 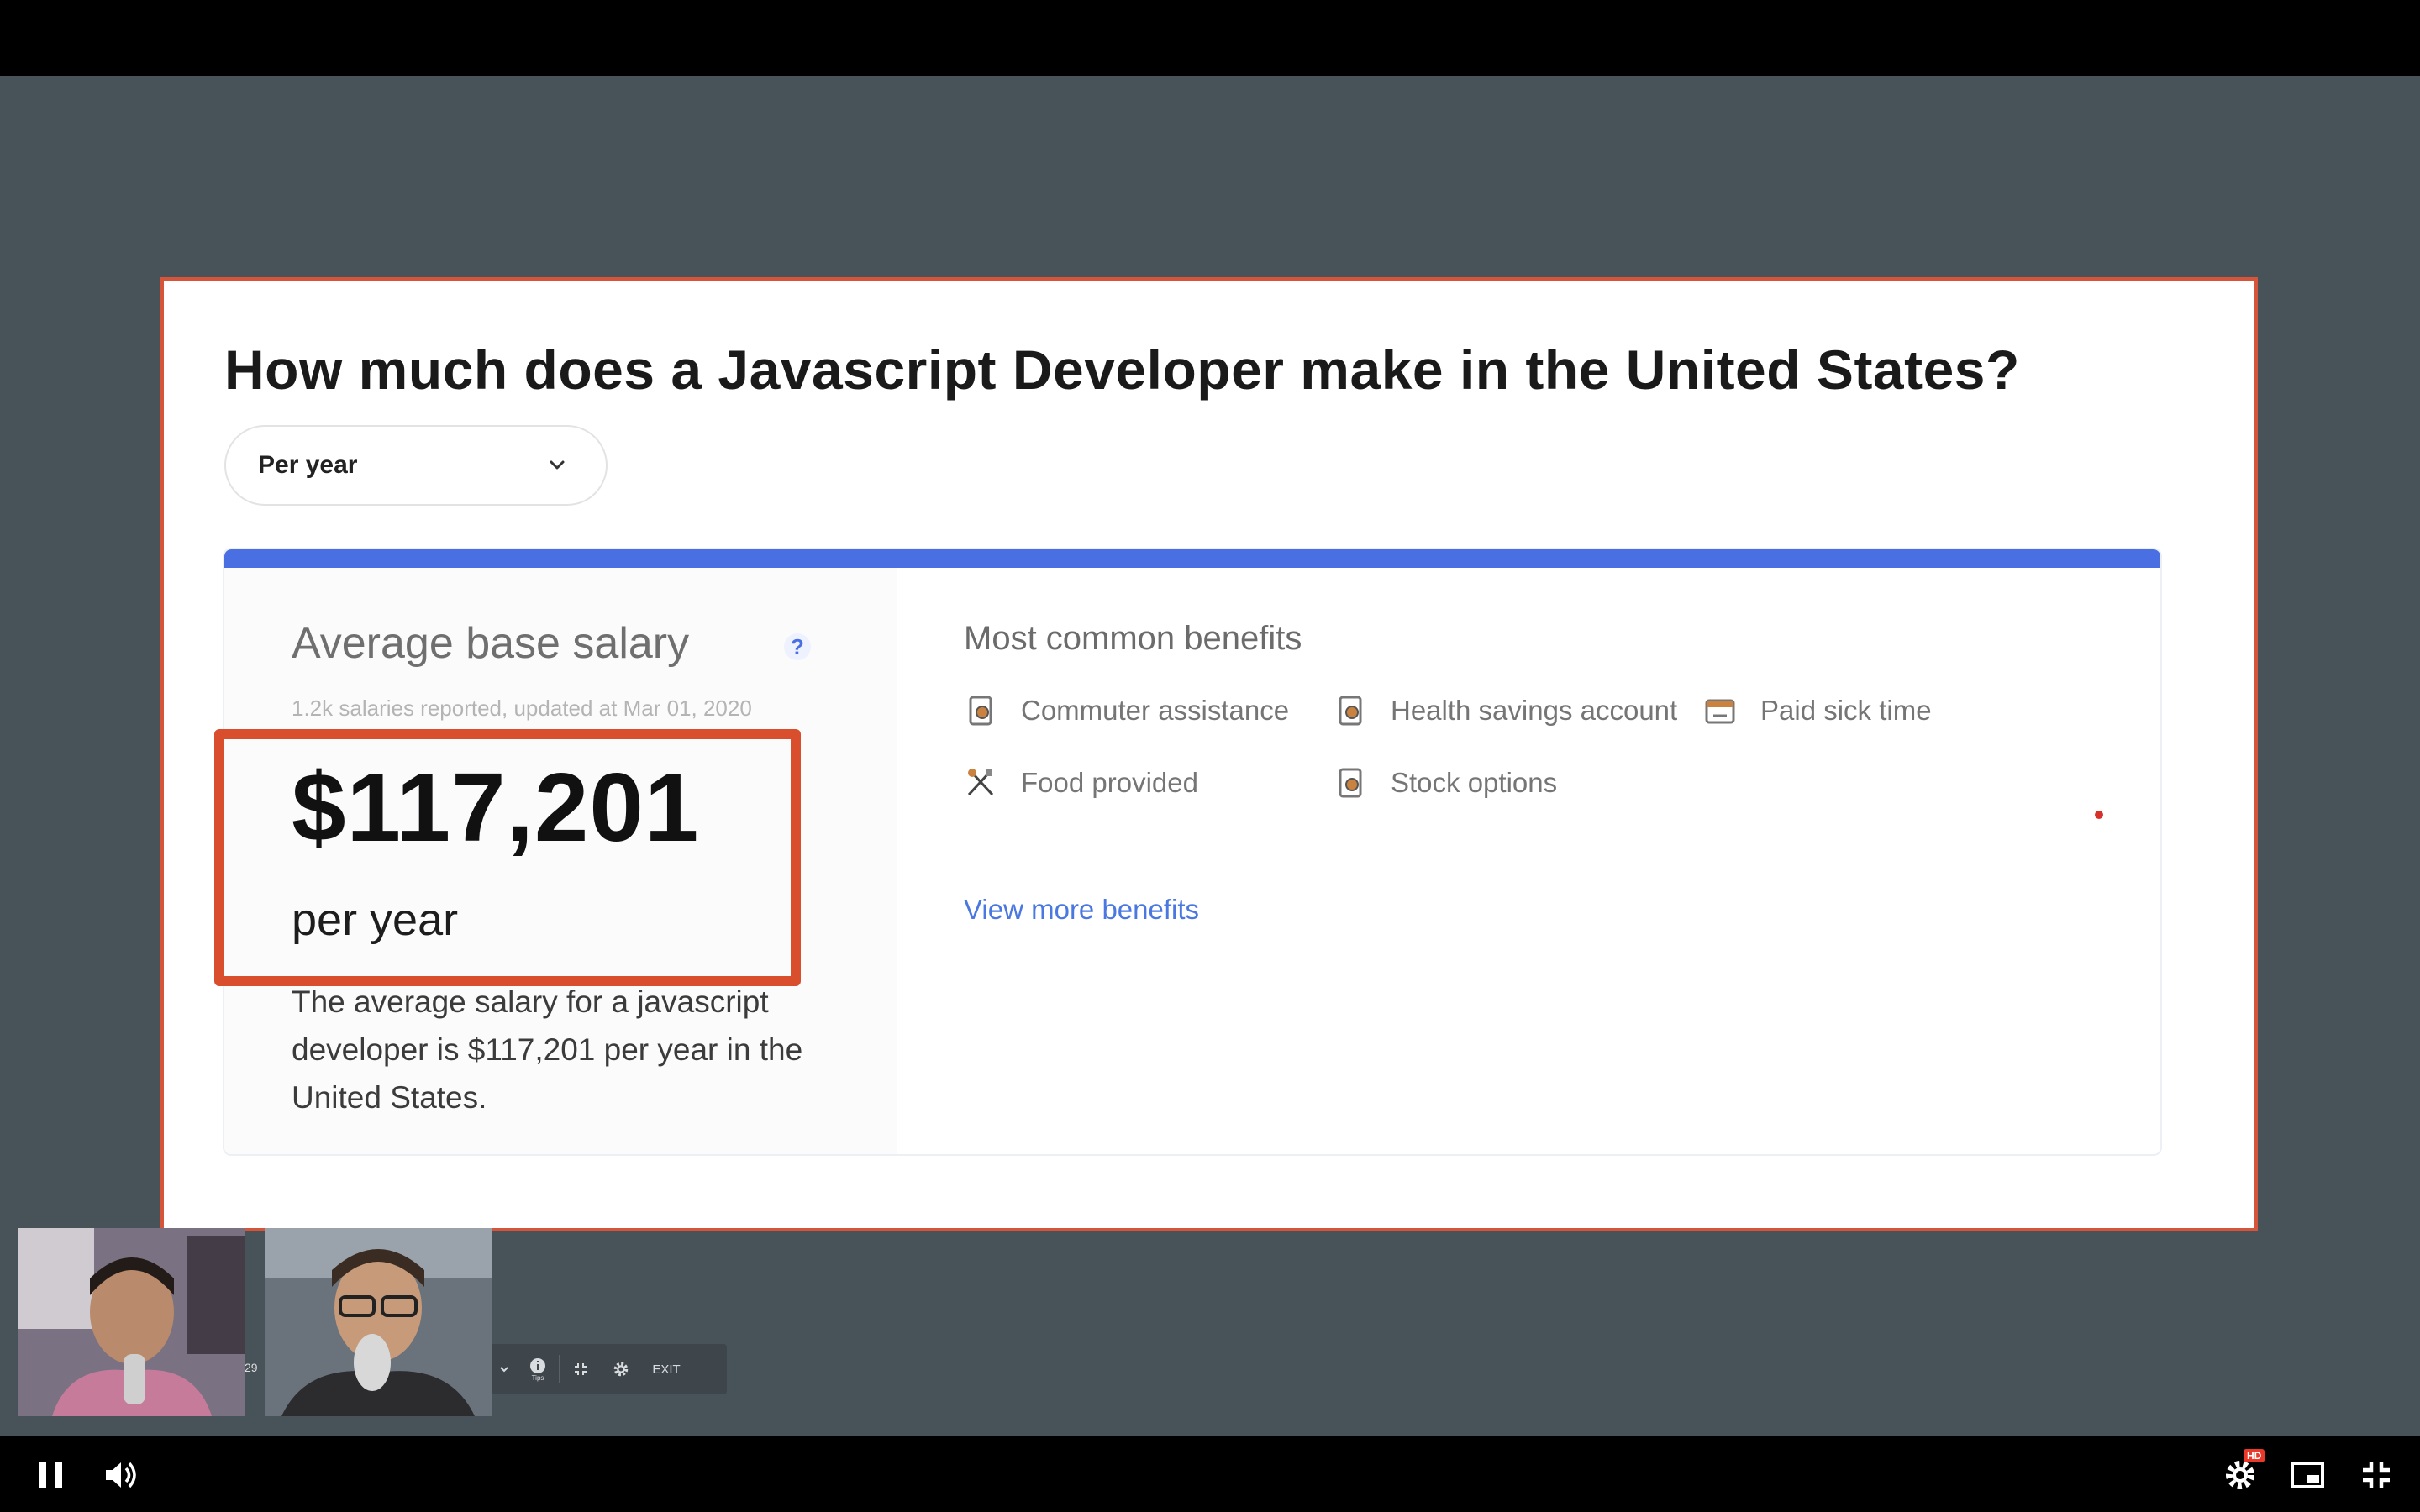 I want to click on benefit-label: Commuter assistance, so click(x=1155, y=710).